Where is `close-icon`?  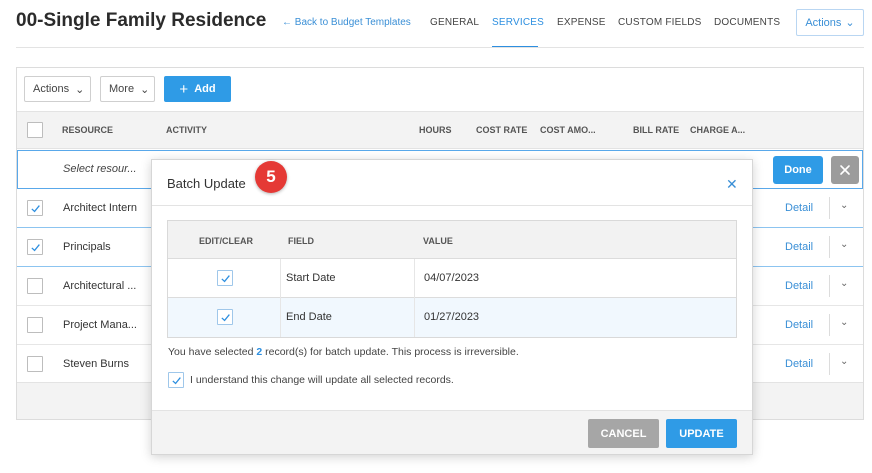
close-icon is located at coordinates (845, 170).